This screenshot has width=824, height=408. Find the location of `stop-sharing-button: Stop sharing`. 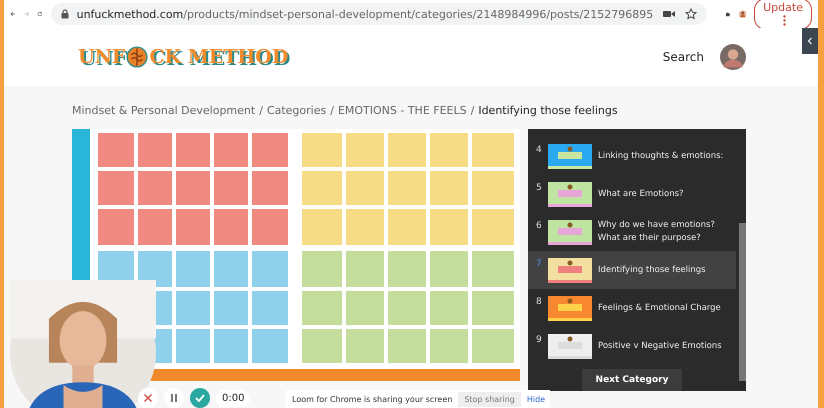

stop-sharing-button: Stop sharing is located at coordinates (489, 399).